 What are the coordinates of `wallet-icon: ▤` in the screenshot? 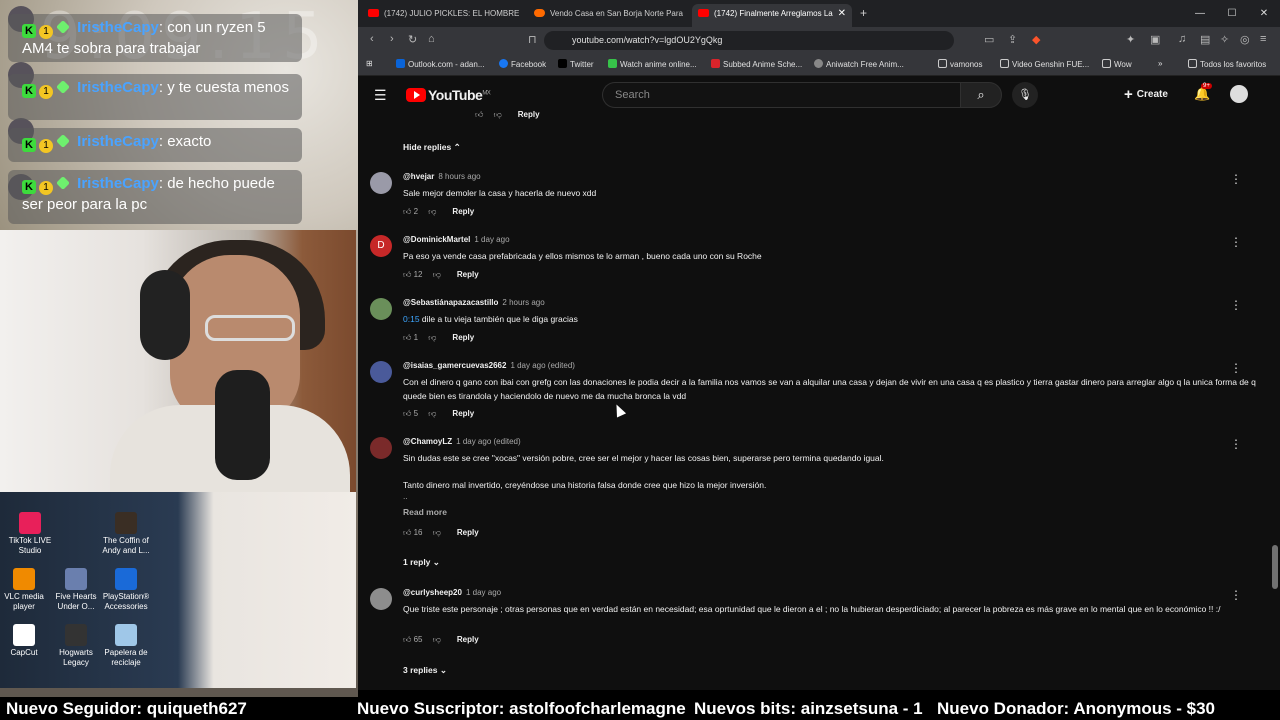 It's located at (1205, 39).